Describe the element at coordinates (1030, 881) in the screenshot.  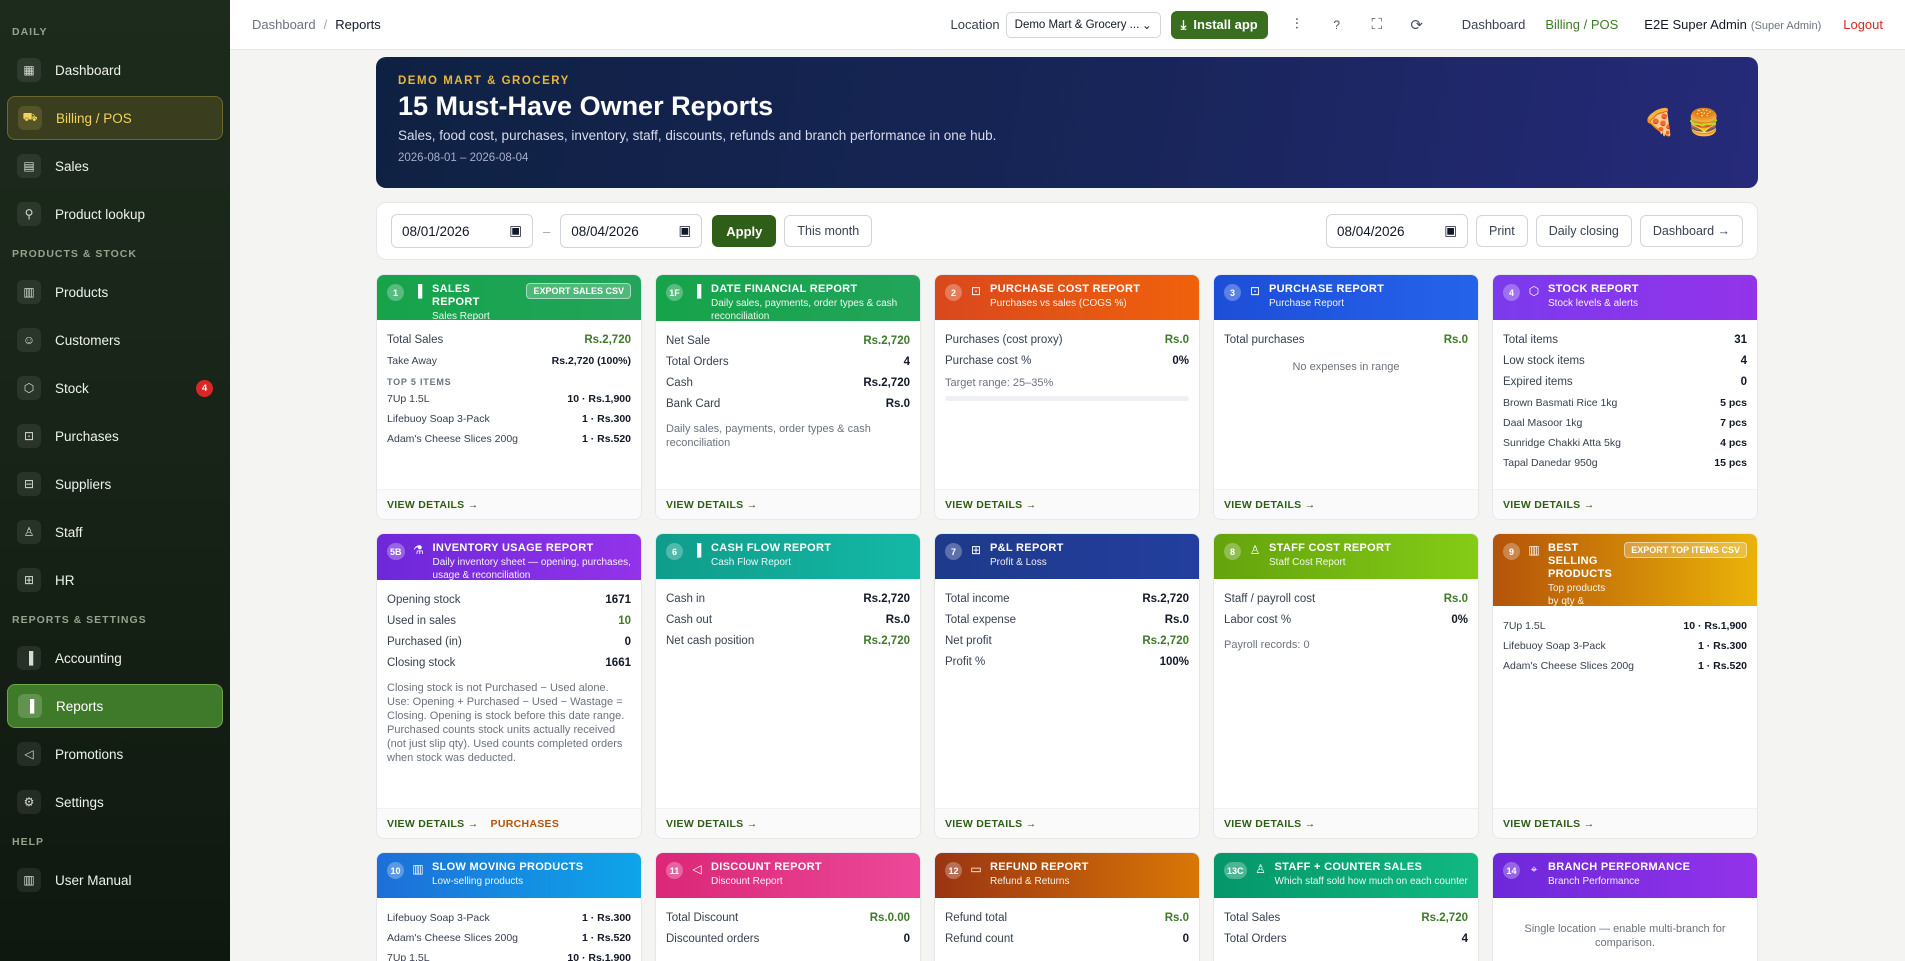
I see `card-subtitle: Refund & Returns` at that location.